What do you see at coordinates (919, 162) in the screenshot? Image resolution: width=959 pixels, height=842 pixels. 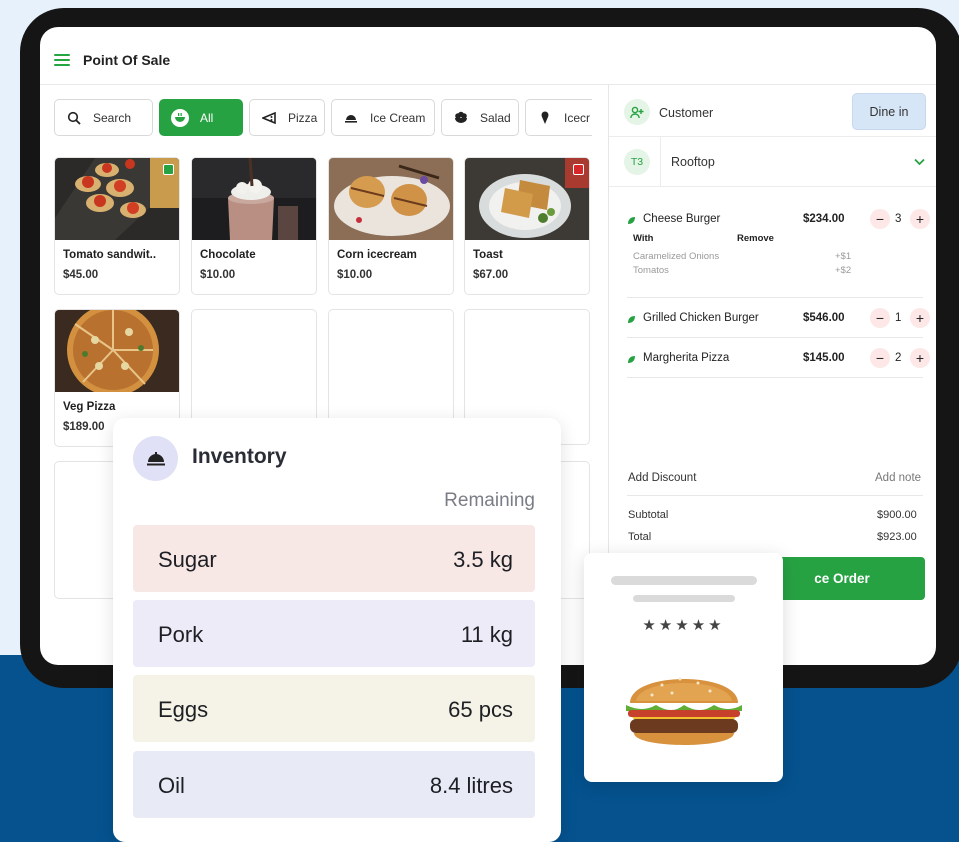 I see `chevron-down-icon` at bounding box center [919, 162].